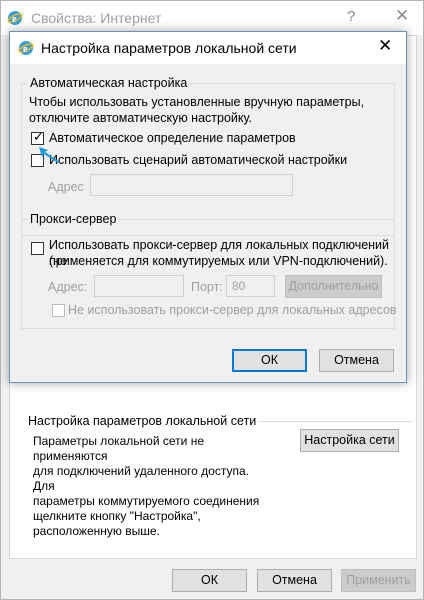 Image resolution: width=424 pixels, height=600 pixels. I want to click on advanced-button: Дополнительно, so click(333, 286).